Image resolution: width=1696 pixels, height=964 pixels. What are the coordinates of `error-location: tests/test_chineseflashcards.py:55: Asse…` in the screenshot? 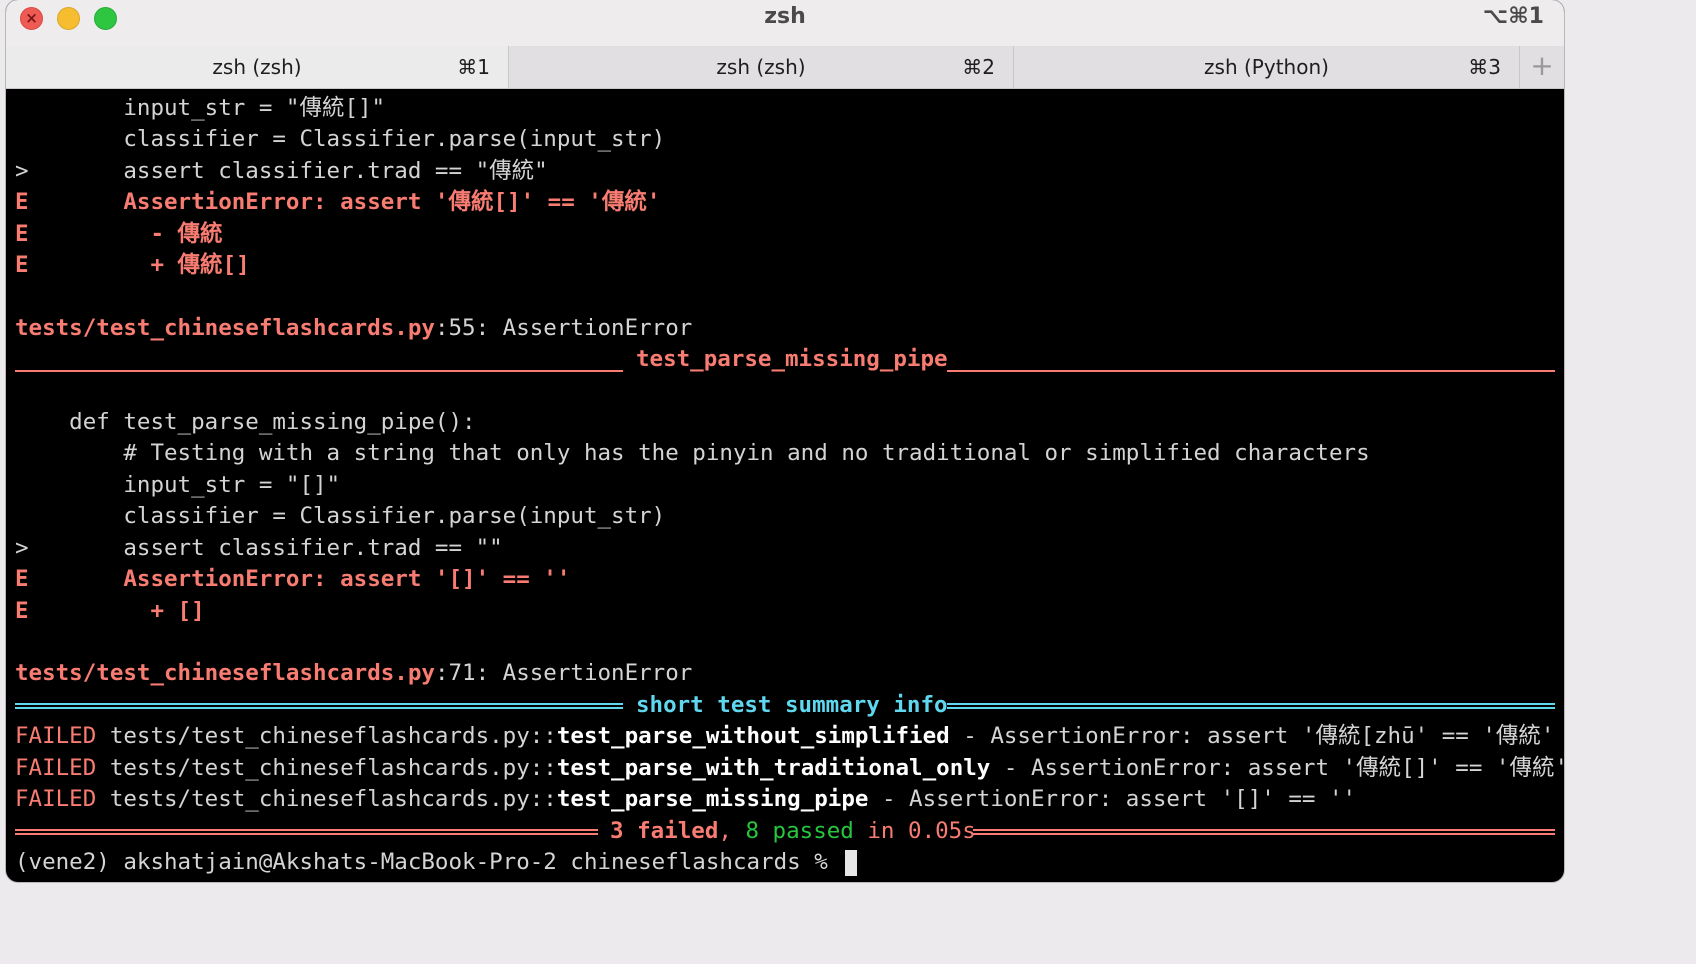 It's located at (354, 328).